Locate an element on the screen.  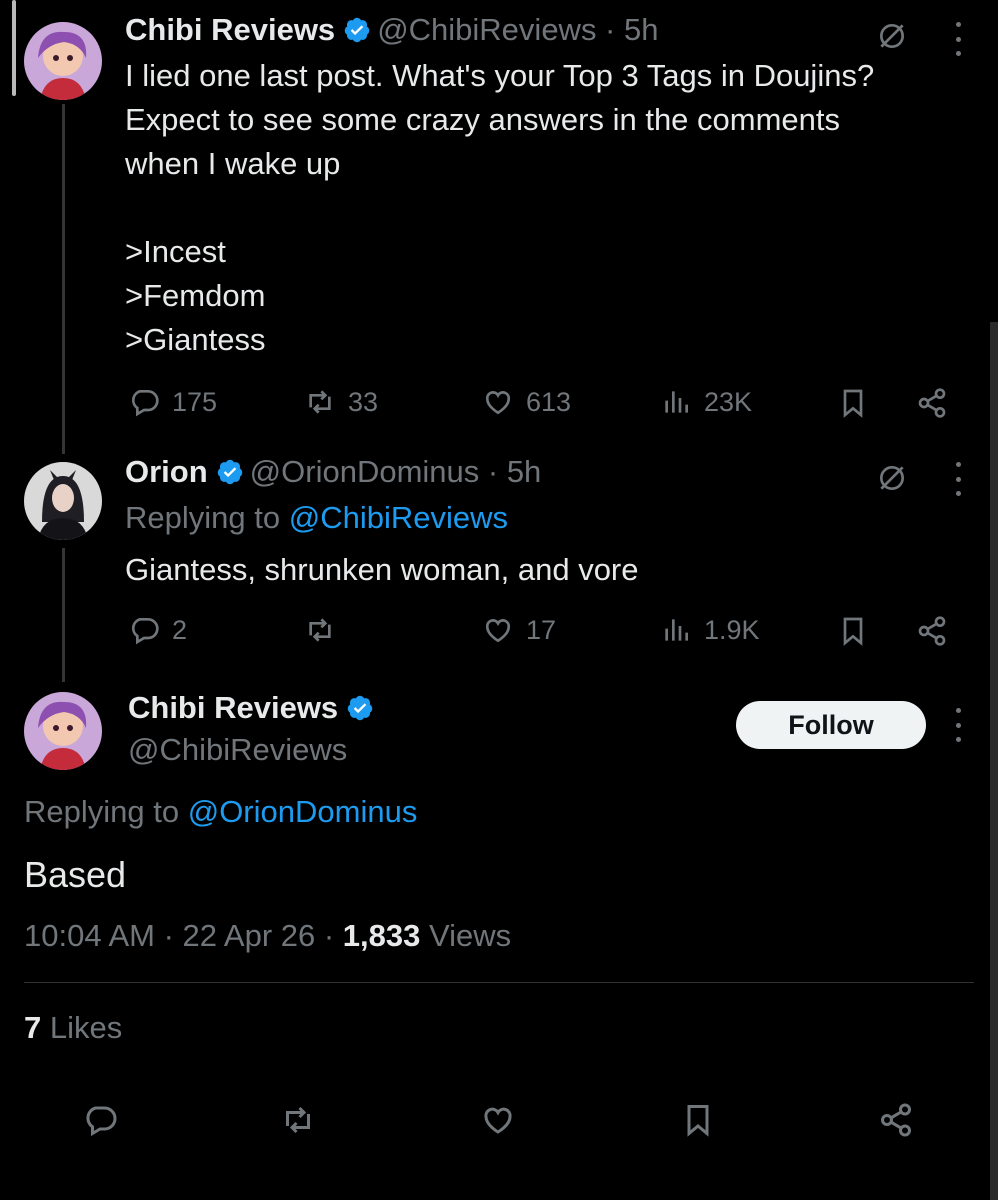
repost-button is located at coordinates (326, 630).